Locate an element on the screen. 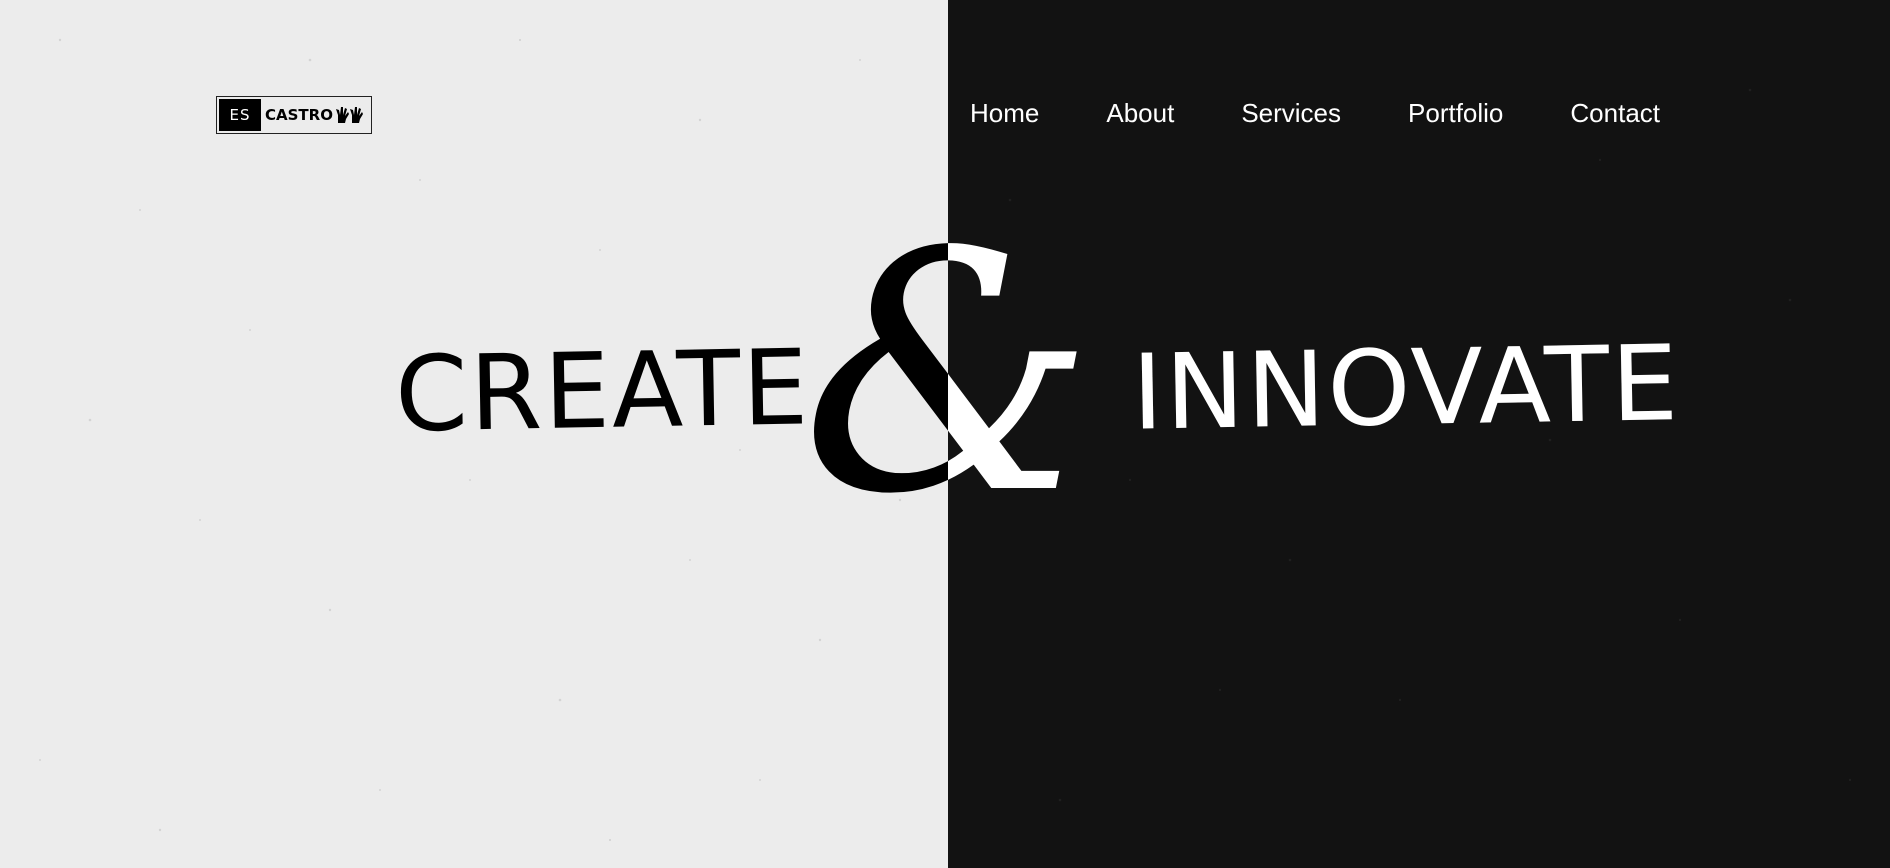 The height and width of the screenshot is (868, 1890). hero-ampersand: & & is located at coordinates (948, 374).